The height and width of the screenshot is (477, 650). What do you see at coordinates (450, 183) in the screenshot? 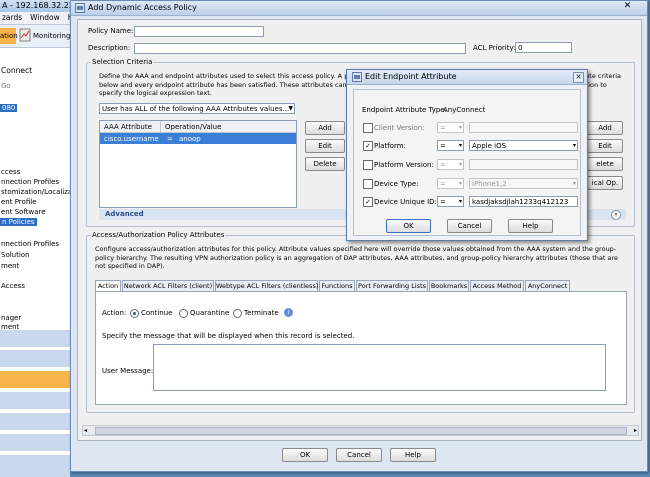
I see `device-type-op: = ▾` at bounding box center [450, 183].